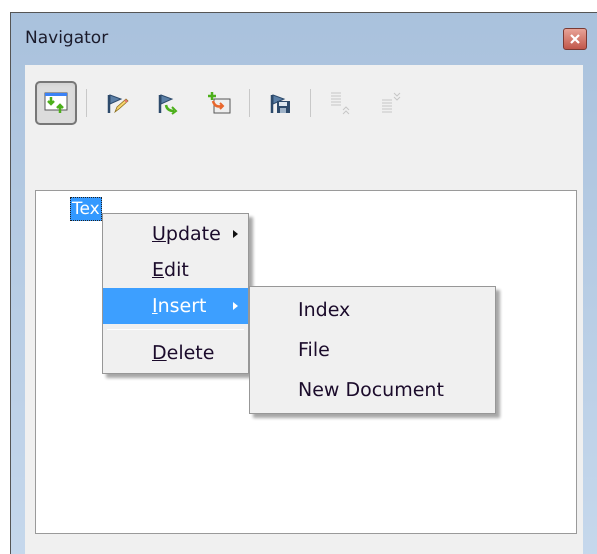 This screenshot has width=597, height=554. What do you see at coordinates (175, 234) in the screenshot?
I see `menu-item: Update` at bounding box center [175, 234].